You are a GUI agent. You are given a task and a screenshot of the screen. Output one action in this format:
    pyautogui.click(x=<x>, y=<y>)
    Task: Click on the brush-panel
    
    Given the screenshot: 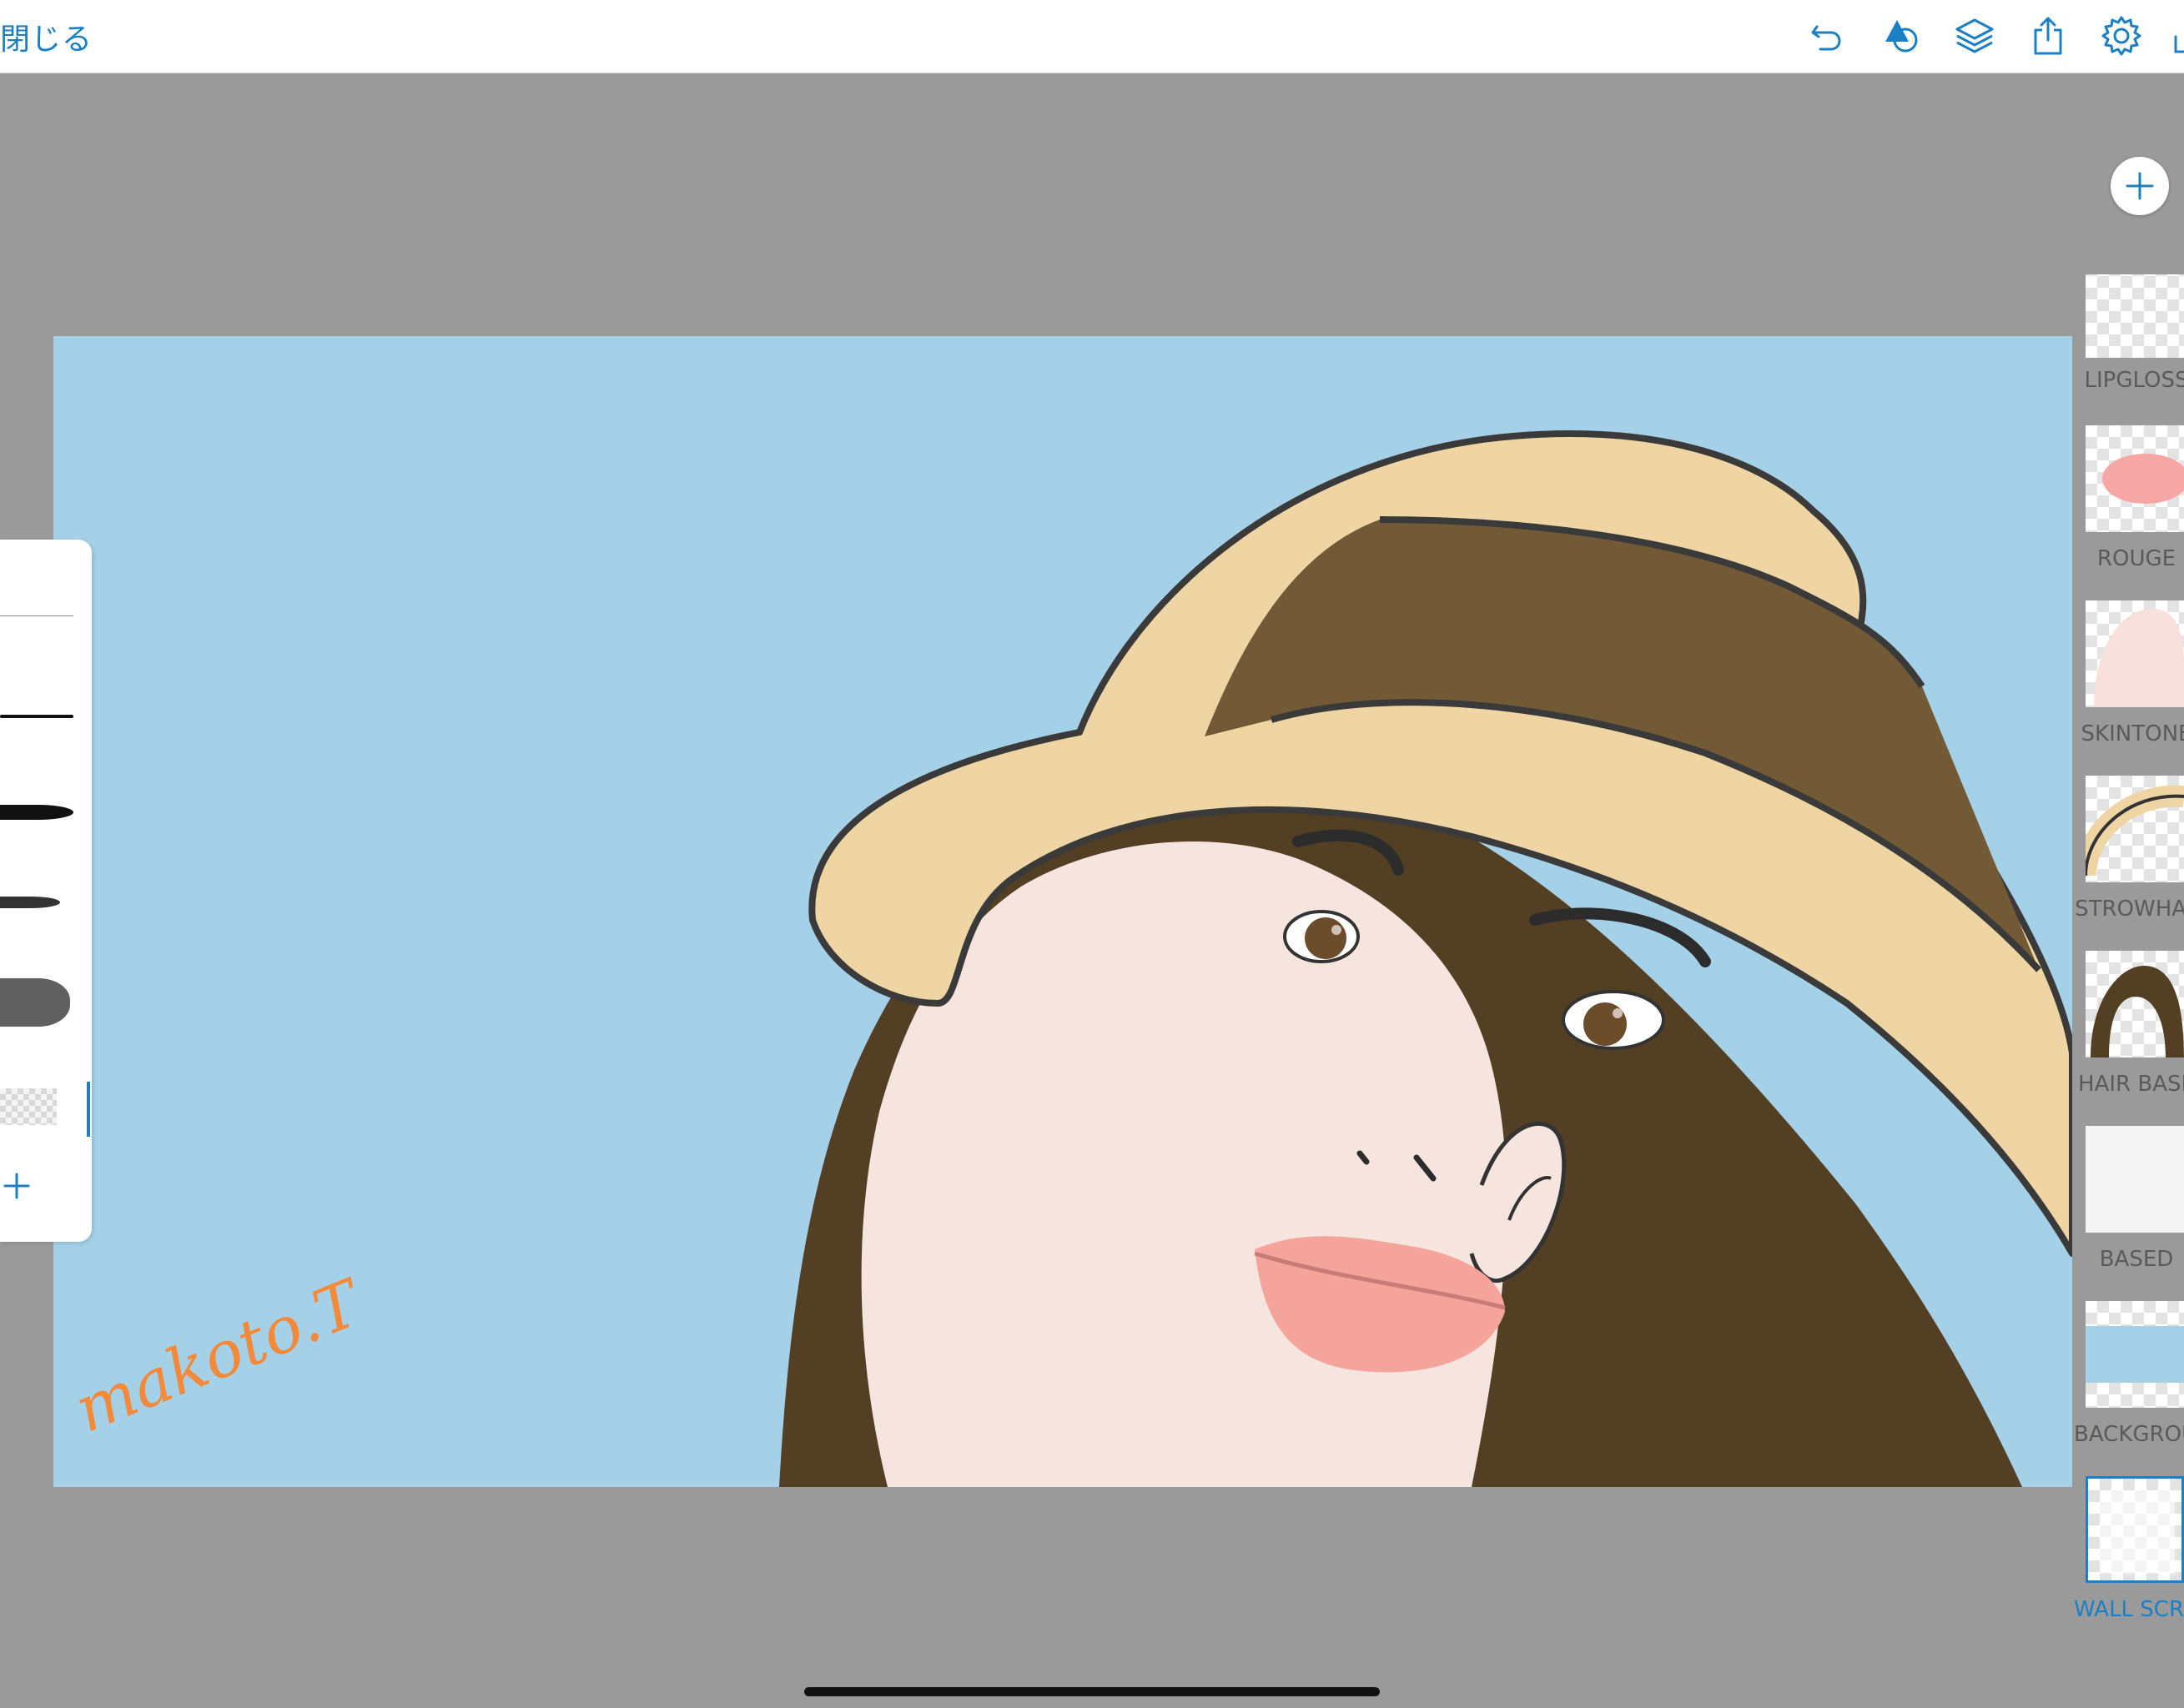 What is the action you would take?
    pyautogui.click(x=46, y=891)
    